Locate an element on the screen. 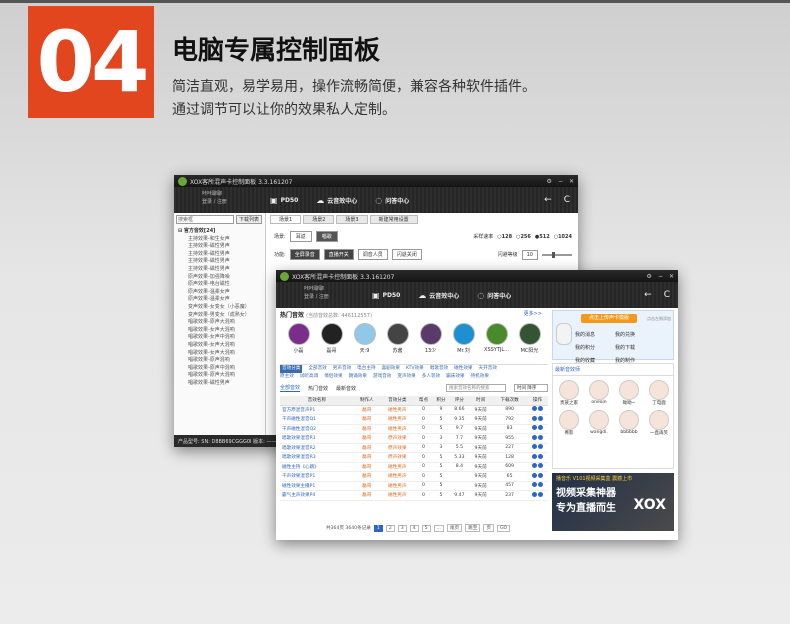  close-icon: ✕ is located at coordinates (571, 181).